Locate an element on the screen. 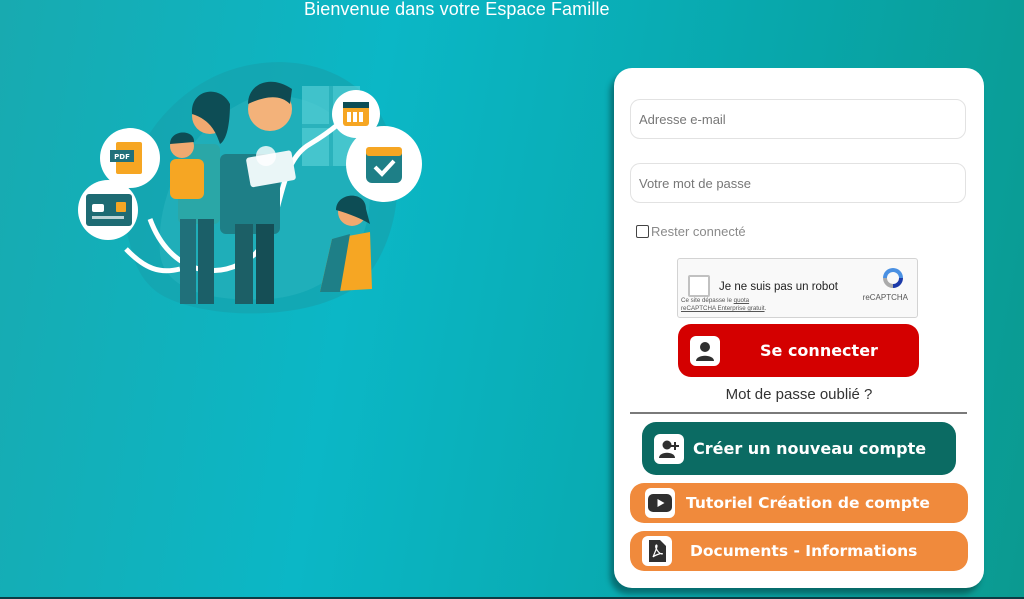 This screenshot has width=1024, height=599. documents-label: Documents - Informations is located at coordinates (804, 551).